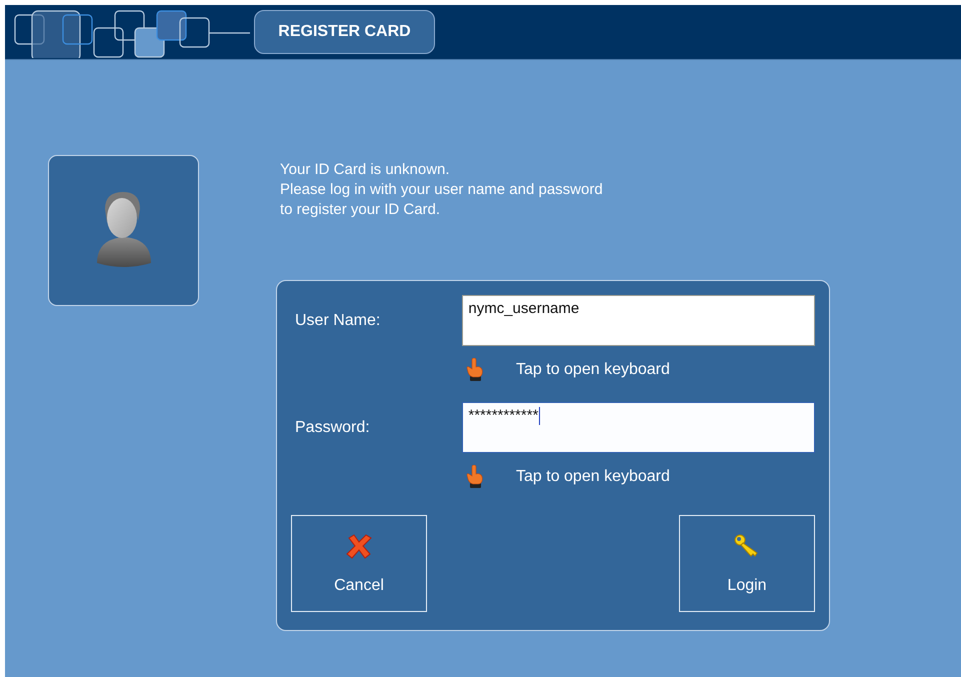  Describe the element at coordinates (332, 427) in the screenshot. I see `field-label: Password:` at that location.